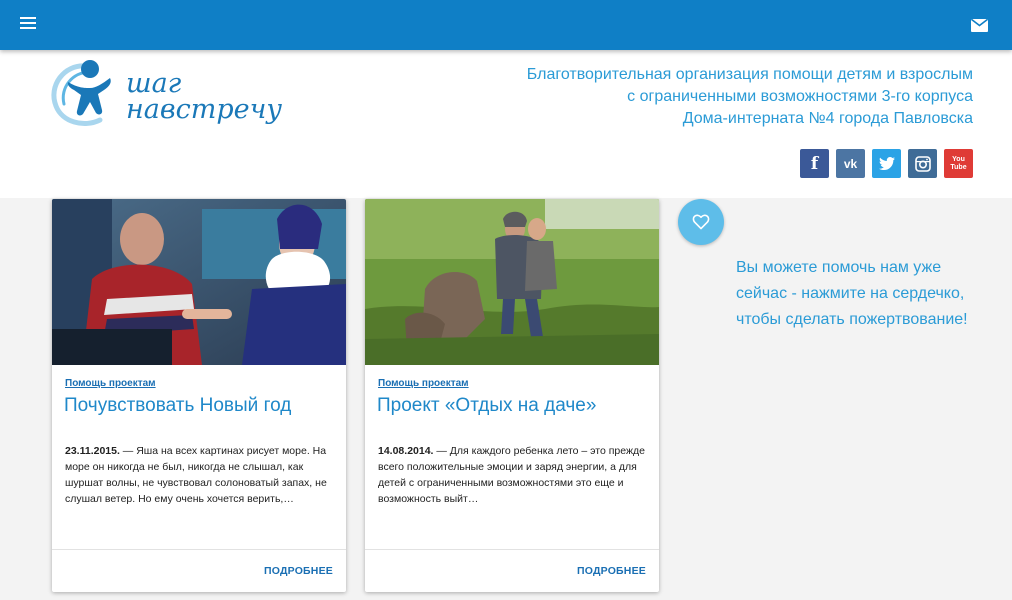 This screenshot has width=1012, height=600. What do you see at coordinates (406, 451) in the screenshot?
I see `card-date: 14.08.2014.` at bounding box center [406, 451].